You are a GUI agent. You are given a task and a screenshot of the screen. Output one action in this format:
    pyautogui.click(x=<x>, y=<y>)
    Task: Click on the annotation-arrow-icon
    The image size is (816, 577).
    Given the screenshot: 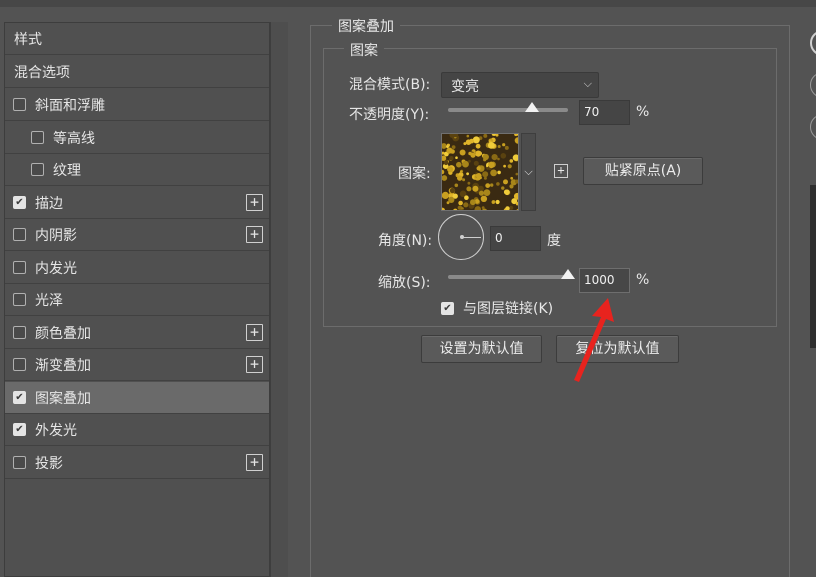 What is the action you would take?
    pyautogui.click(x=594, y=340)
    